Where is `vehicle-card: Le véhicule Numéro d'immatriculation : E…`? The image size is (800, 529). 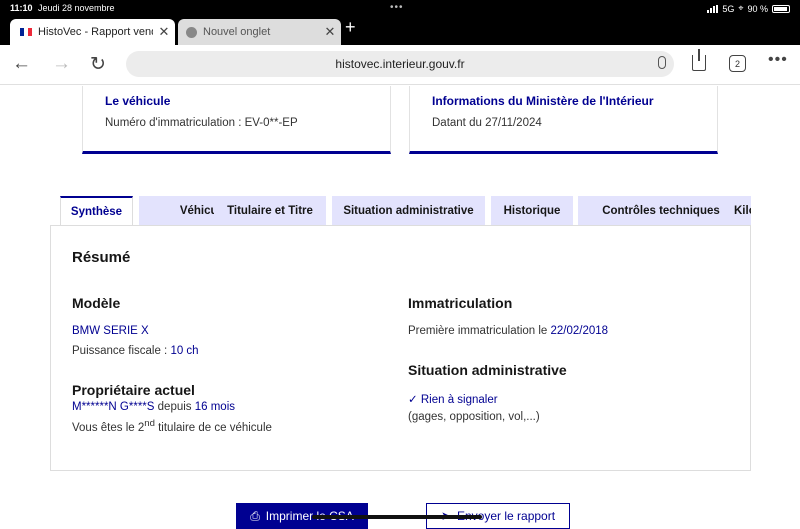 vehicle-card: Le véhicule Numéro d'immatriculation : E… is located at coordinates (236, 120).